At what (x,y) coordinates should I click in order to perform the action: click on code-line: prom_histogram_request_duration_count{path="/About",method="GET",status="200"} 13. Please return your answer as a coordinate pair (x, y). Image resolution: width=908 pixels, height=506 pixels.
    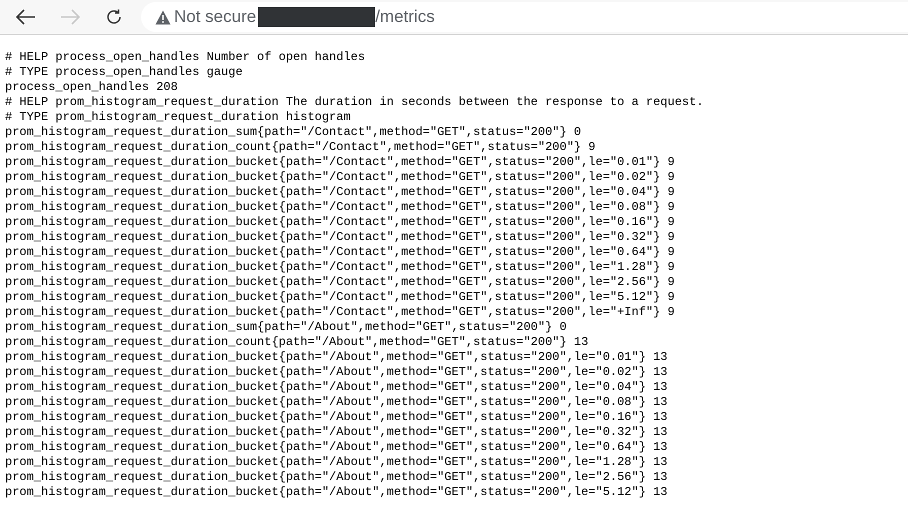
    Looking at the image, I should click on (296, 342).